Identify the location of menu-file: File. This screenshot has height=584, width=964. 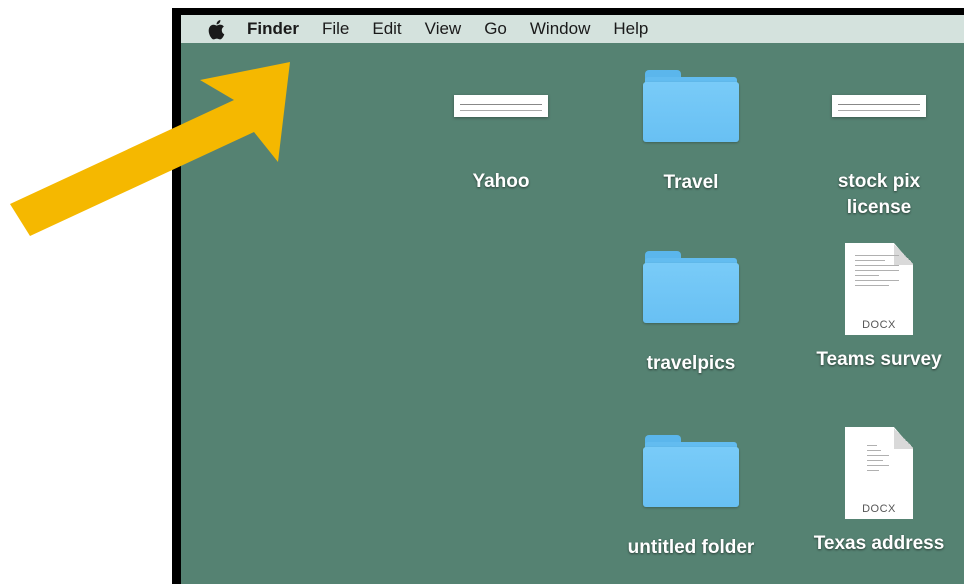
(335, 29).